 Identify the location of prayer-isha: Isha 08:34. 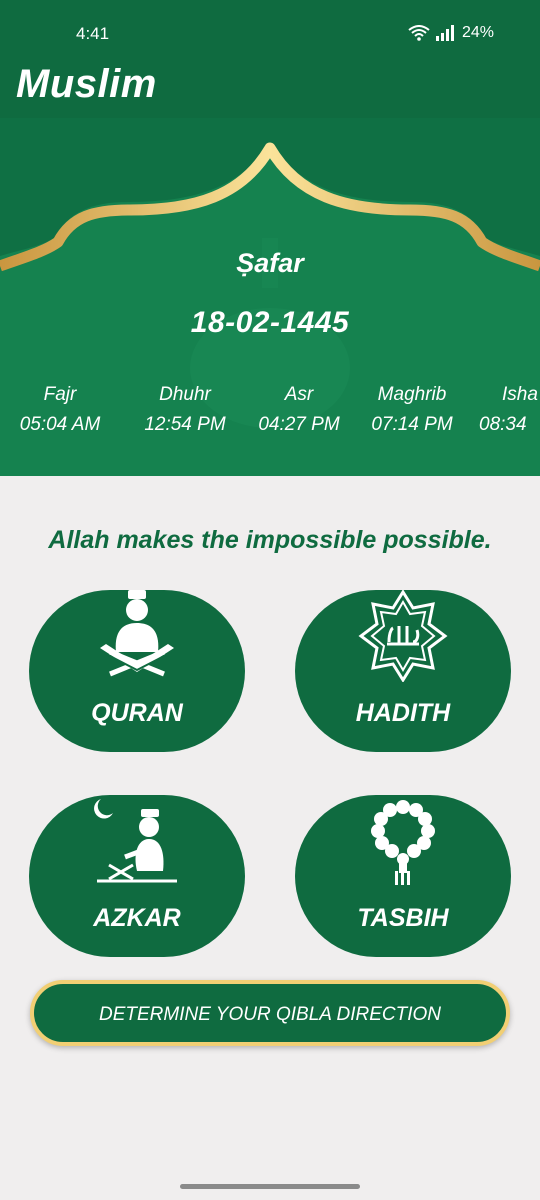
(508, 410).